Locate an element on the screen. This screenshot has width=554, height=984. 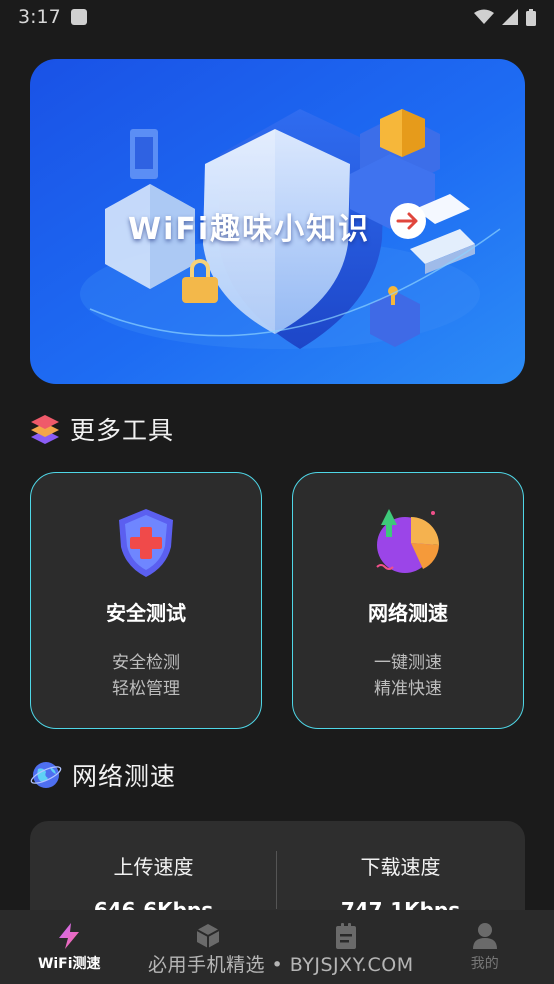
watermark: 必用手机精选 • BYJSJXY.COM is located at coordinates (281, 965).